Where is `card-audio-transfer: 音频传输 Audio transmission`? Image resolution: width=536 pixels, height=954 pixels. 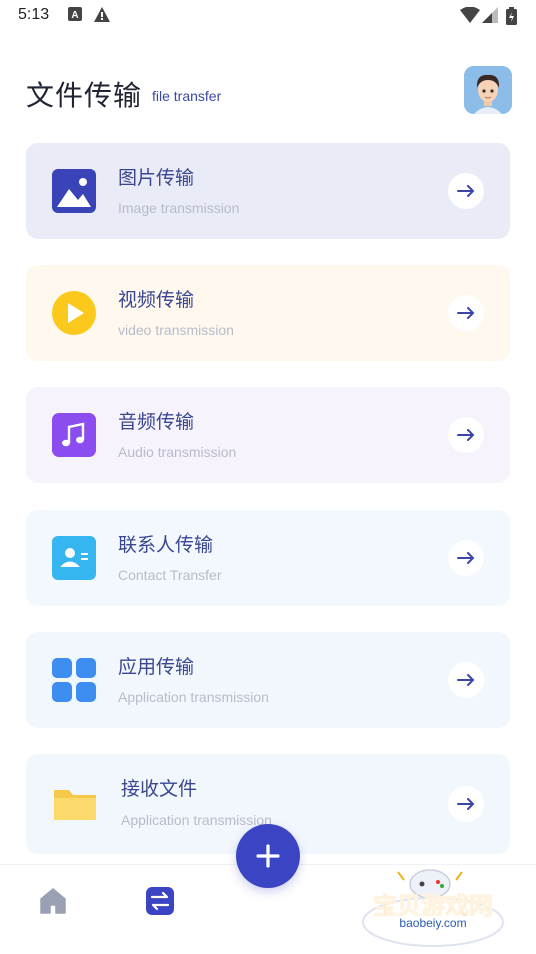
card-audio-transfer: 音频传输 Audio transmission is located at coordinates (268, 435).